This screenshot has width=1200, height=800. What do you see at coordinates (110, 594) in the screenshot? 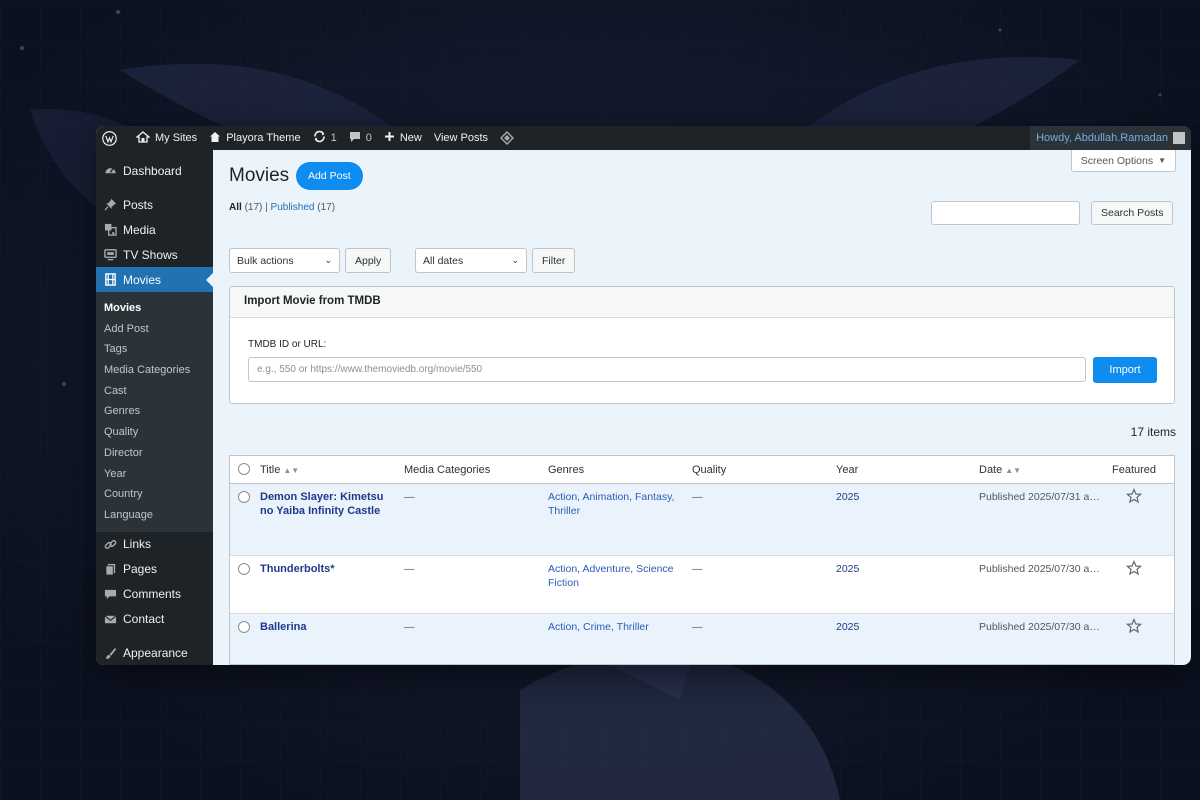
I see `comment-icon` at bounding box center [110, 594].